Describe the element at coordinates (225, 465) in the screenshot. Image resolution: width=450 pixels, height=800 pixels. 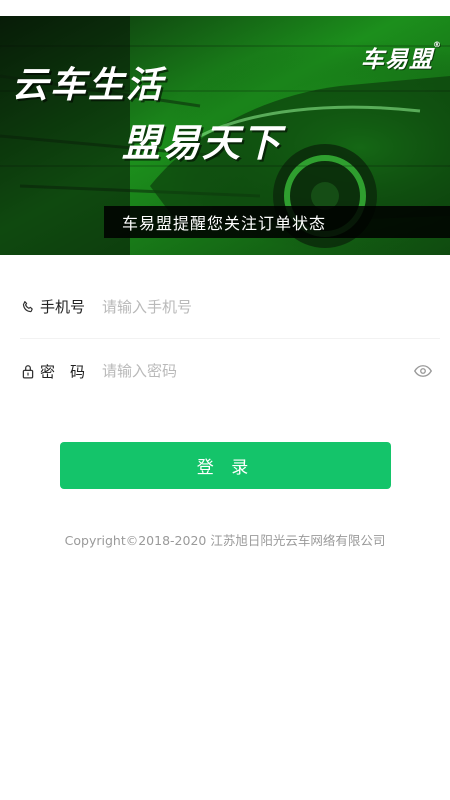
I see `login-button: 登 录` at that location.